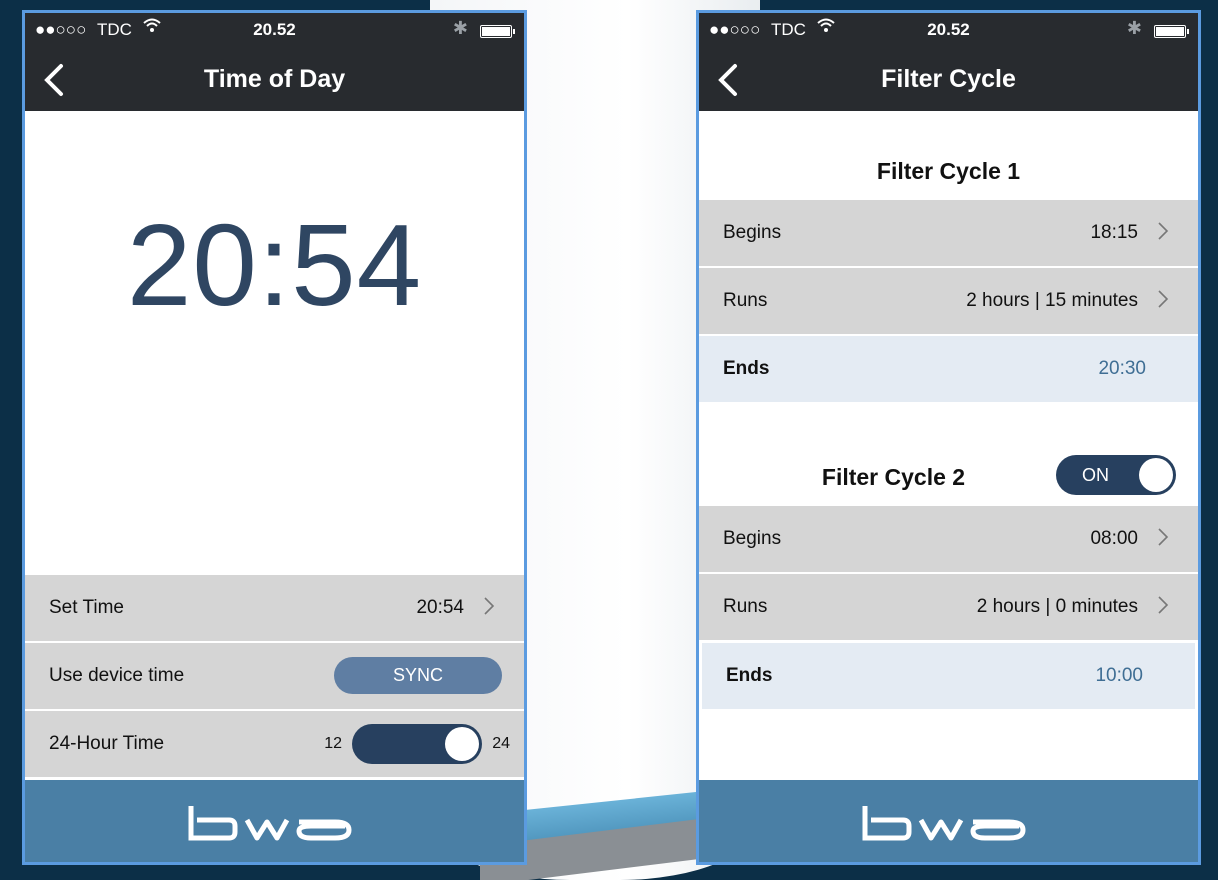  What do you see at coordinates (1122, 368) in the screenshot?
I see `ends-value: 20:30` at bounding box center [1122, 368].